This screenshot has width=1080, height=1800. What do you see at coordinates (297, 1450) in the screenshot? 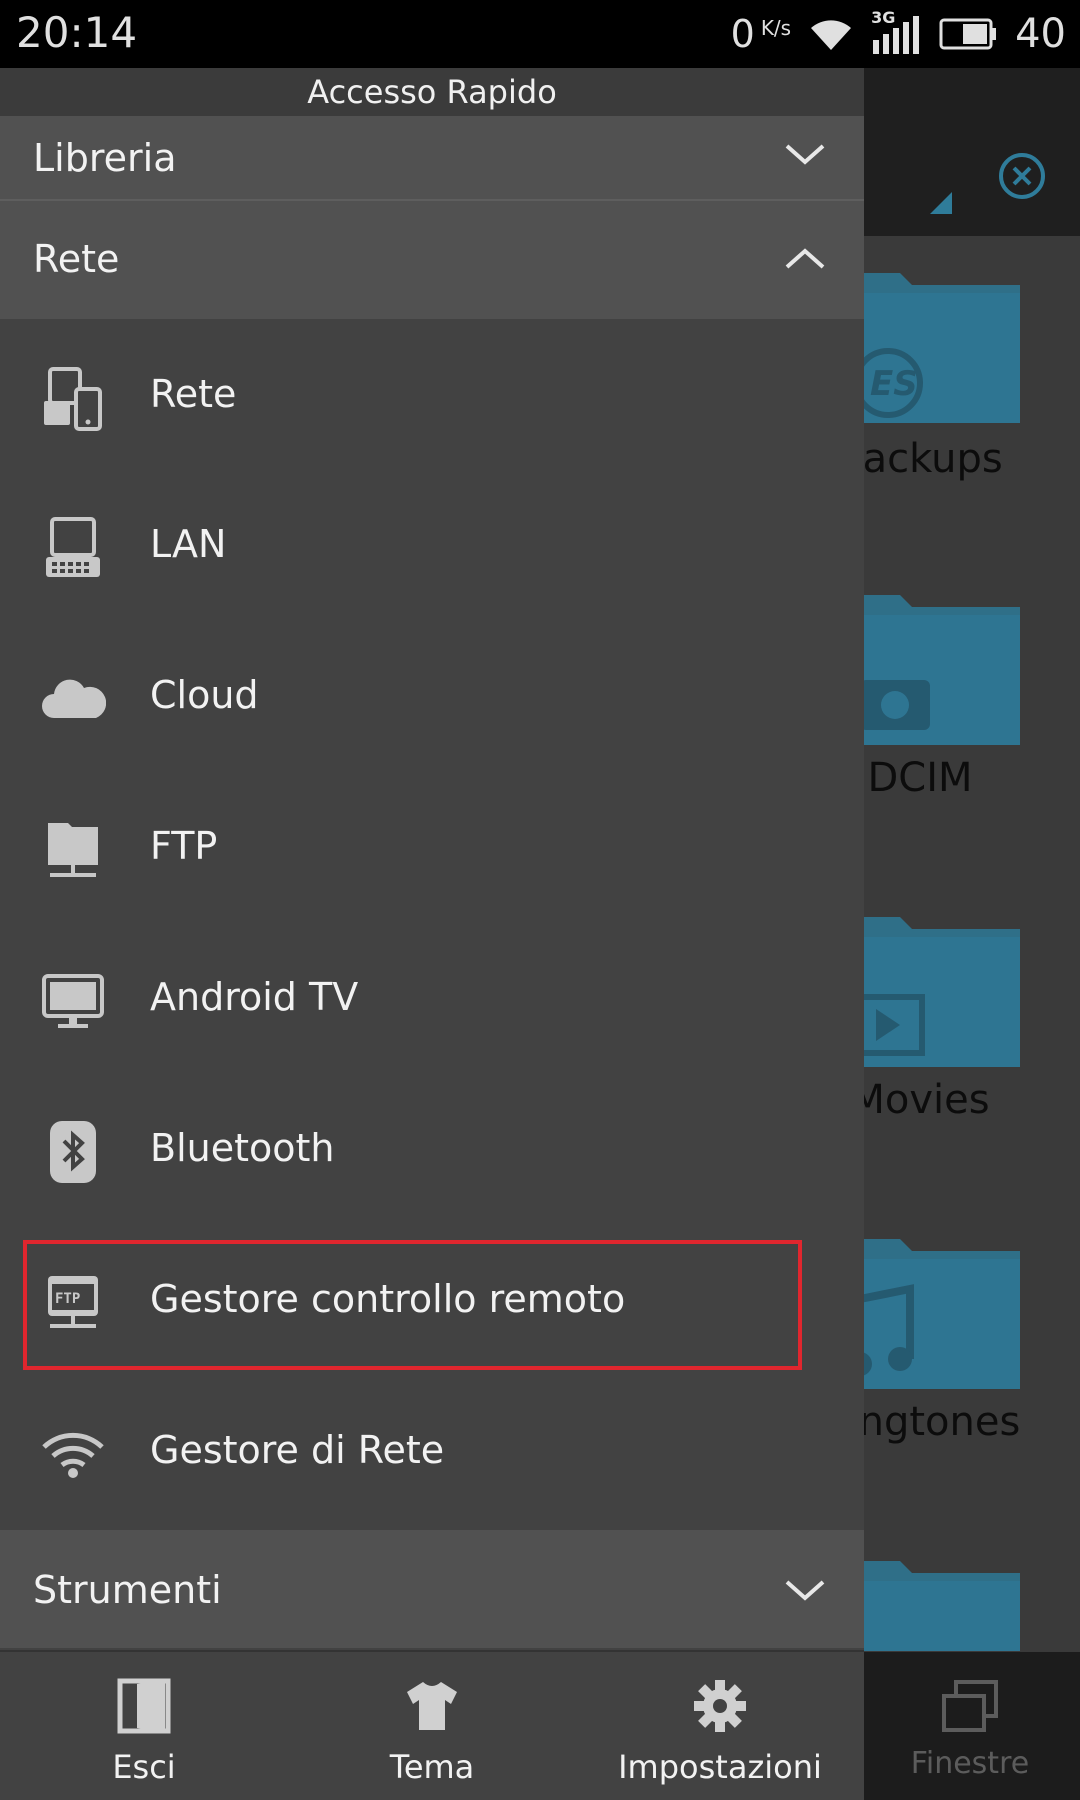
I see `drawer-item-label: Gestore di Rete` at bounding box center [297, 1450].